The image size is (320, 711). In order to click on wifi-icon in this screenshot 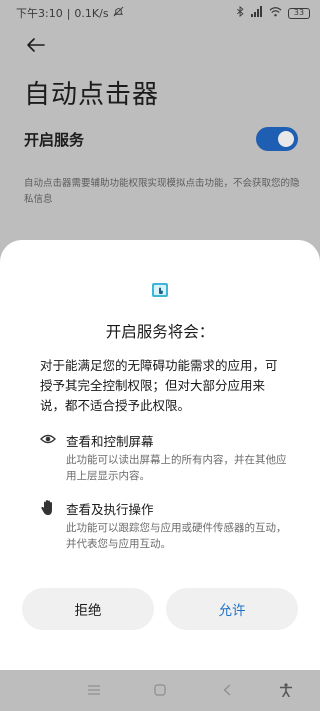, I will do `click(275, 13)`.